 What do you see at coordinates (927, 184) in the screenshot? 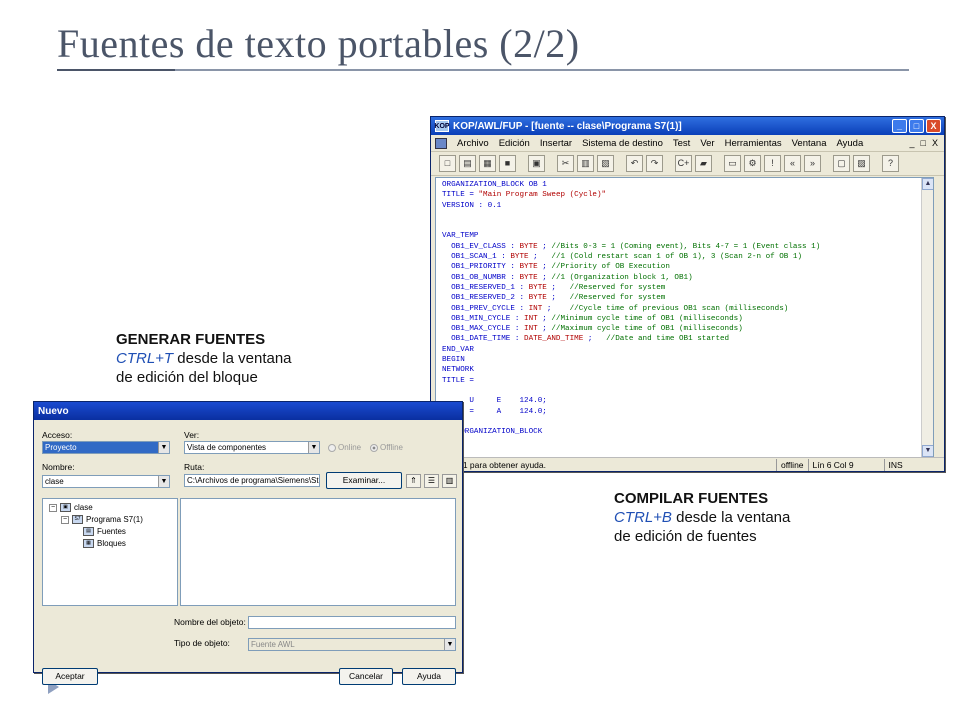
I see `scroll-up-icon: ▲` at bounding box center [927, 184].